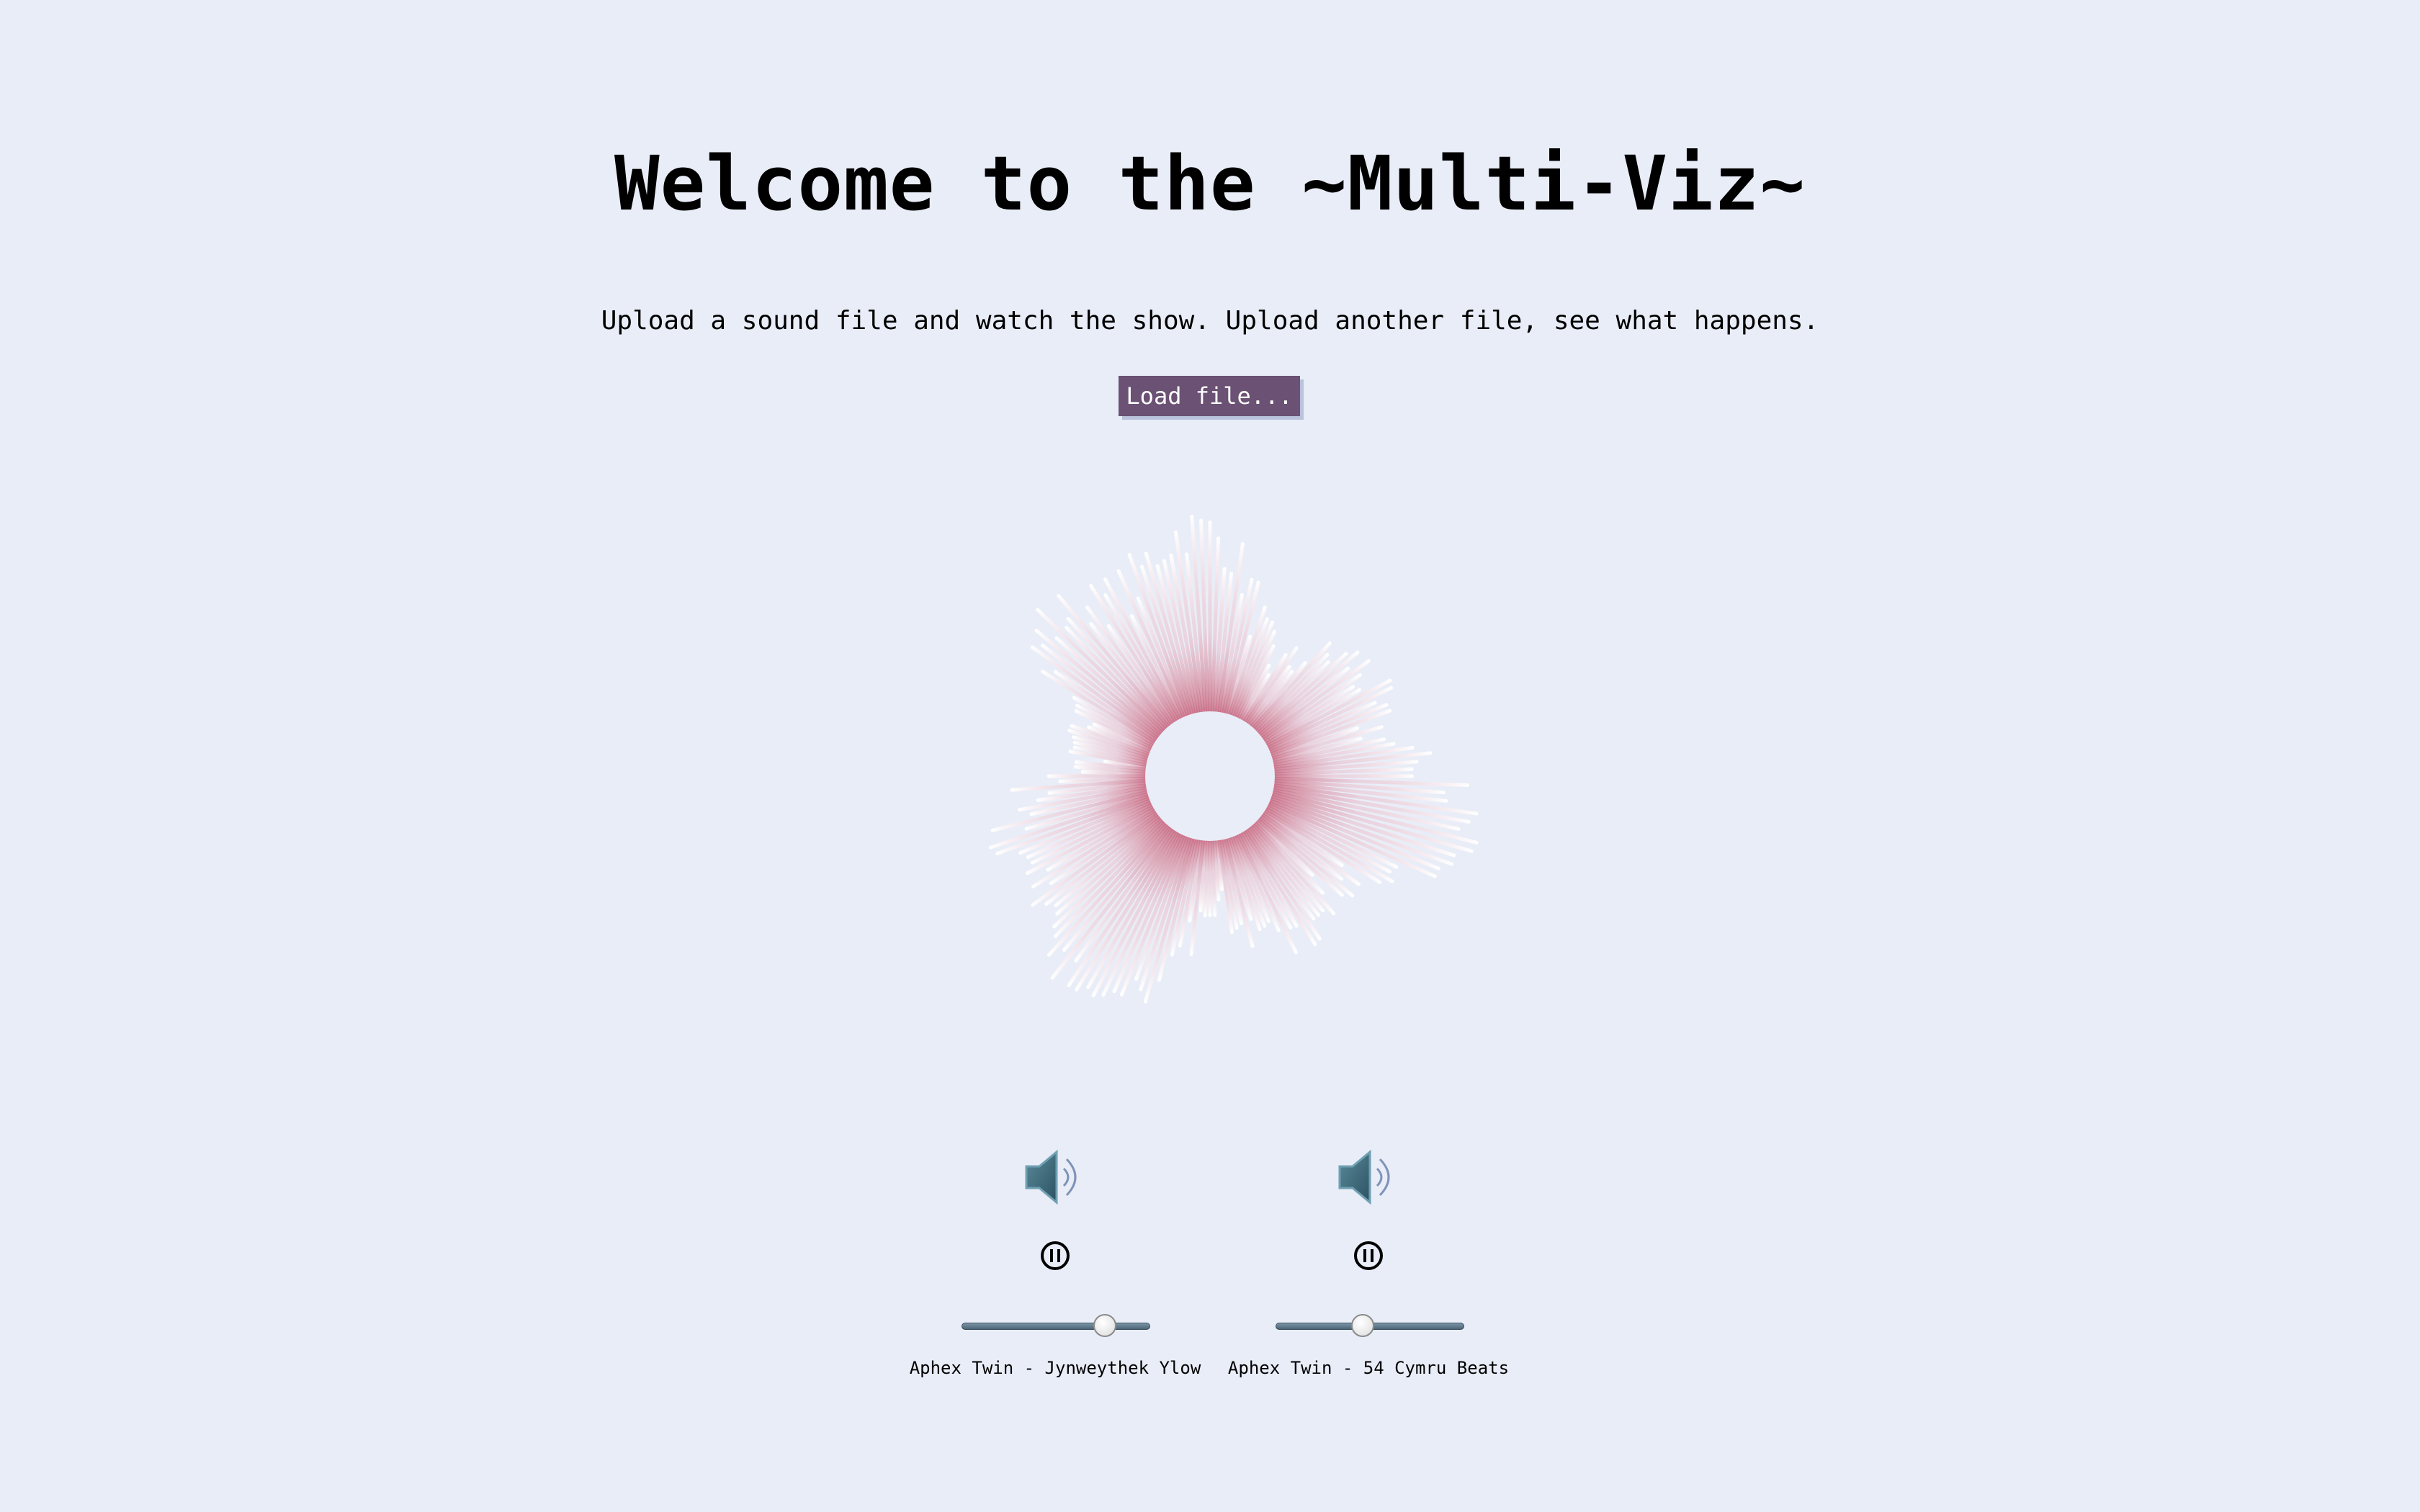 The height and width of the screenshot is (1512, 2420). Describe the element at coordinates (1210, 776) in the screenshot. I see `visualizer-center` at that location.